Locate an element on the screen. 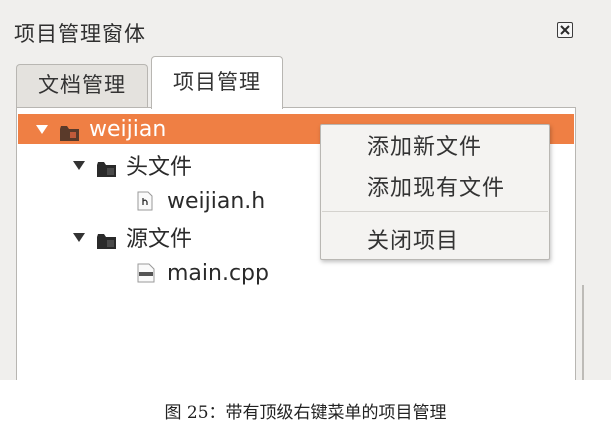  tree-item-sources: 源文件 is located at coordinates (132, 237).